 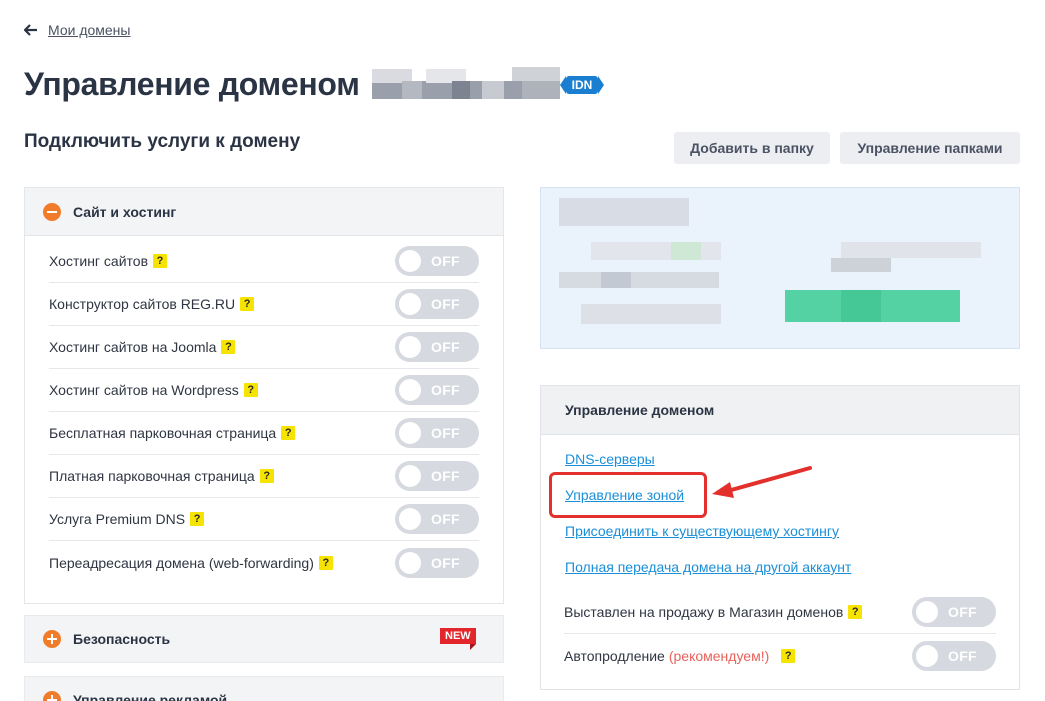 I want to click on attach-hosting-link: Присоединить к существующему хостингу, so click(x=702, y=531).